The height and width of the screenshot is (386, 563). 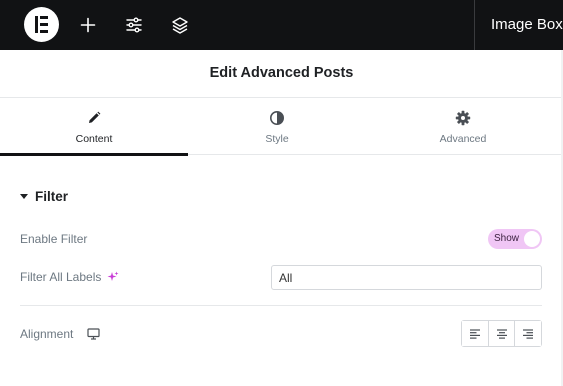 I want to click on tab-advanced: Advanced, so click(x=463, y=126).